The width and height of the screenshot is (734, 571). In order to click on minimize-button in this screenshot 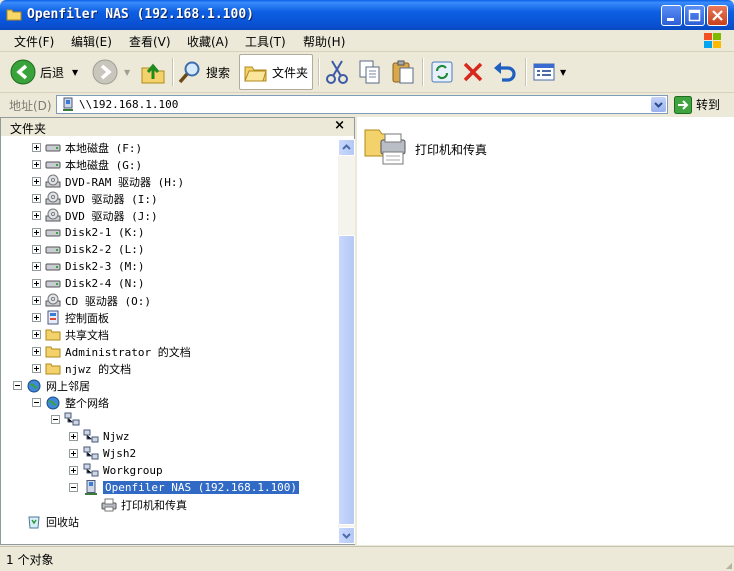, I will do `click(671, 15)`.